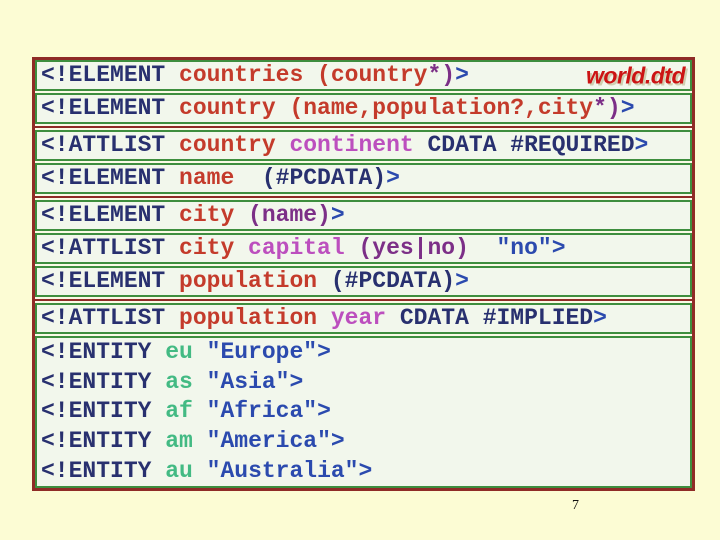  What do you see at coordinates (303, 75) in the screenshot?
I see `code-token: countries (country` at bounding box center [303, 75].